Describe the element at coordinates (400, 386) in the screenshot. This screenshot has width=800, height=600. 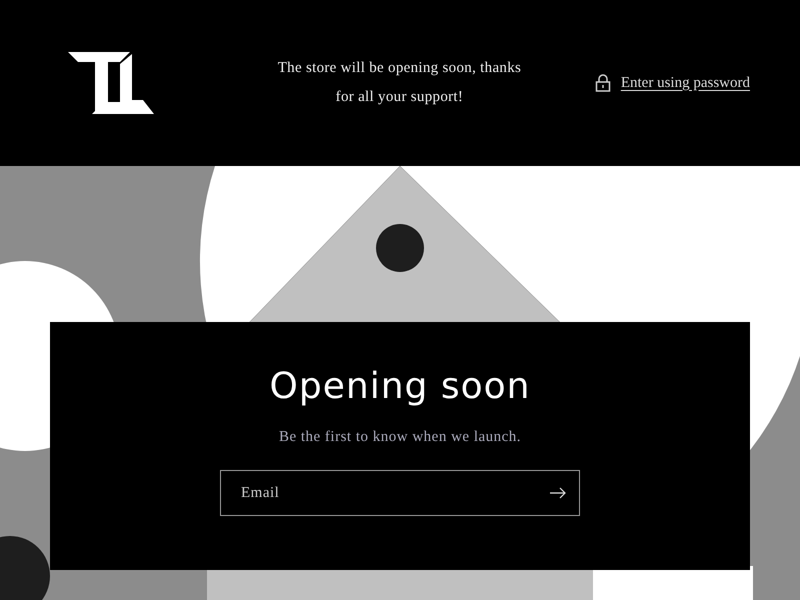
I see `page-heading: Opening soon` at that location.